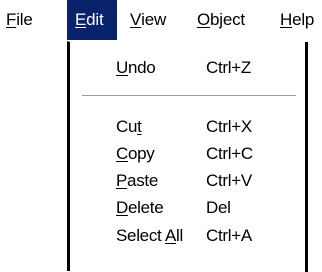 Image resolution: width=322 pixels, height=272 pixels. I want to click on menu-item-label: Undo, so click(136, 68).